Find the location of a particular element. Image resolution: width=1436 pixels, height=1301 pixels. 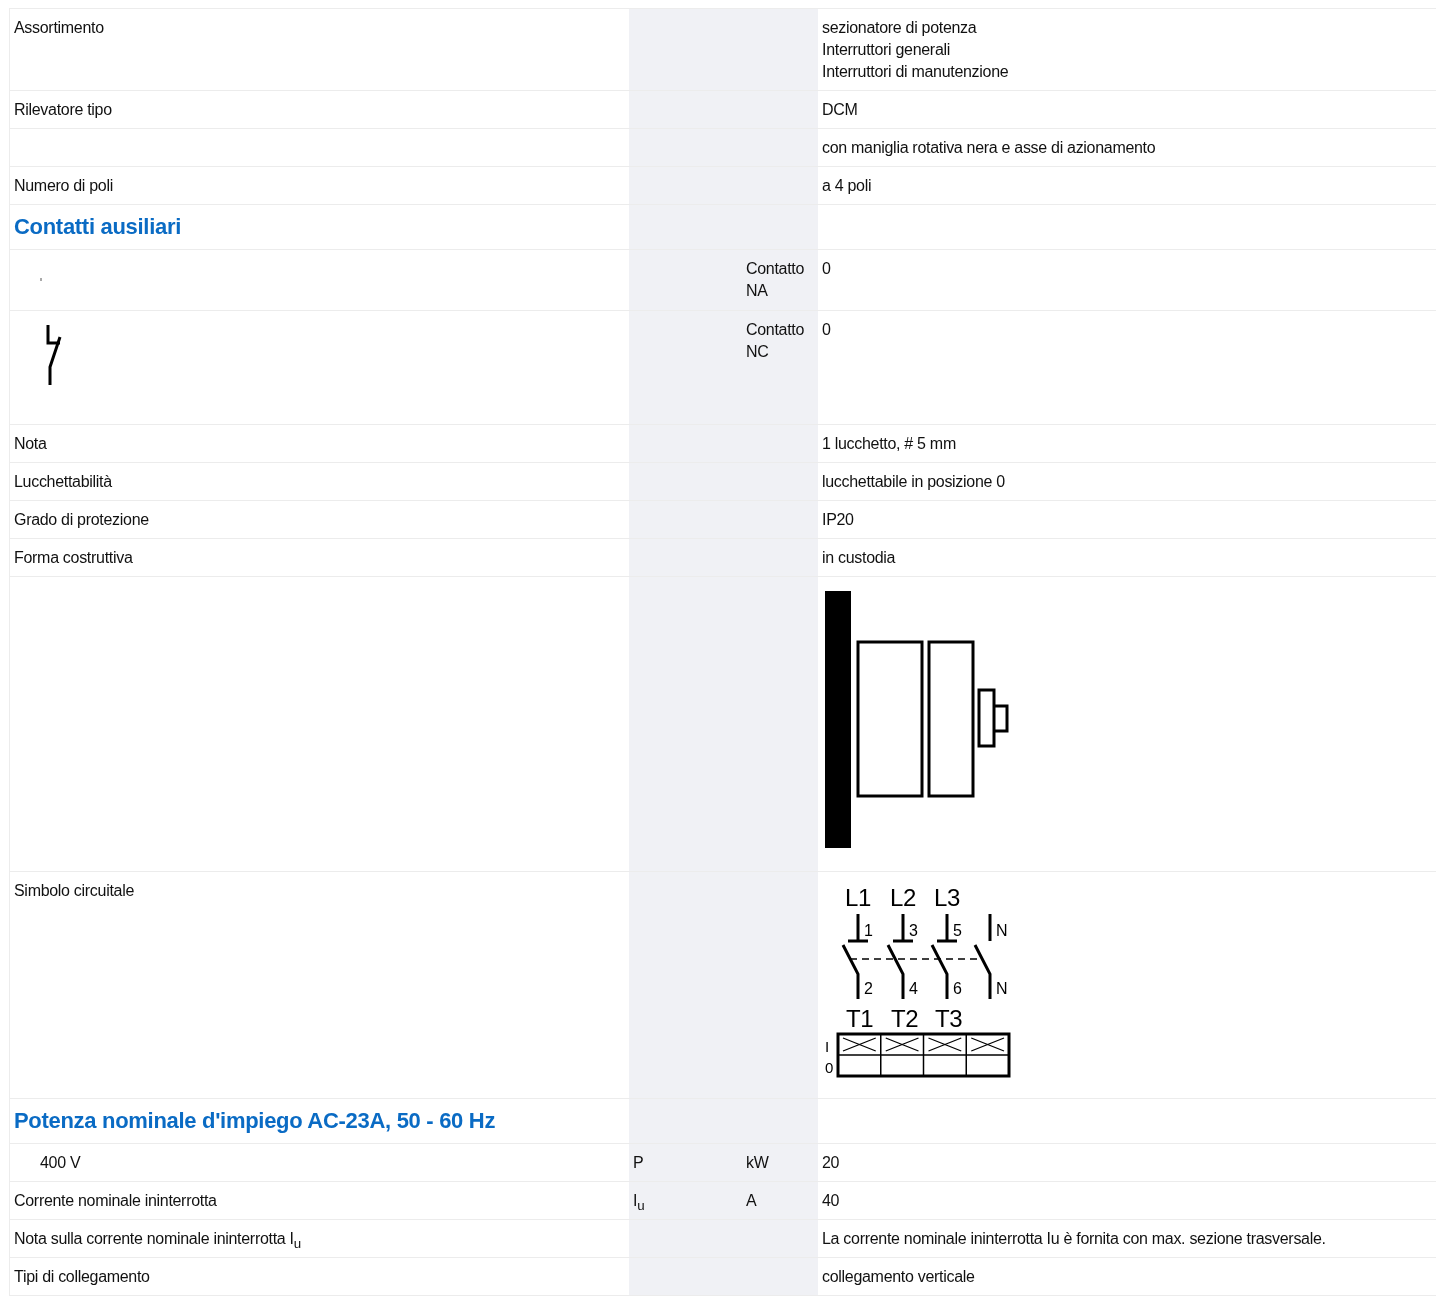

switch-position-label: 0 is located at coordinates (829, 1067).